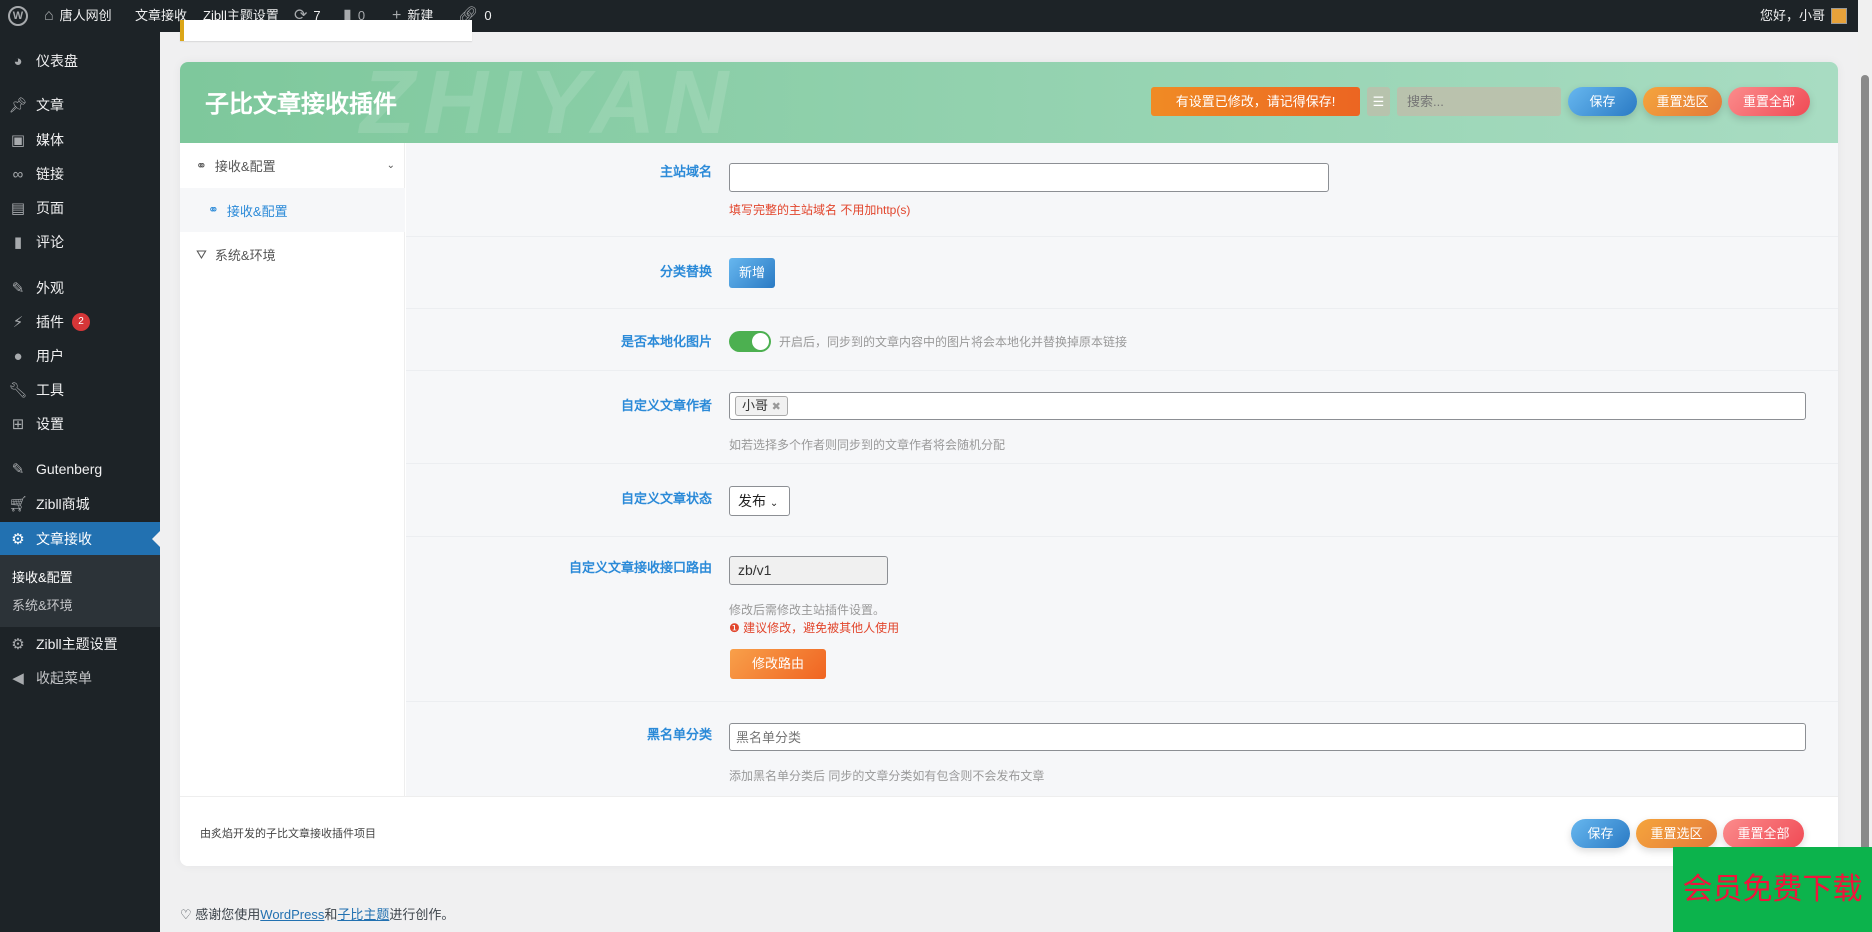 This screenshot has height=932, width=1872. I want to click on route-warning-text: 建议修改，避免被其他人使用, so click(821, 628).